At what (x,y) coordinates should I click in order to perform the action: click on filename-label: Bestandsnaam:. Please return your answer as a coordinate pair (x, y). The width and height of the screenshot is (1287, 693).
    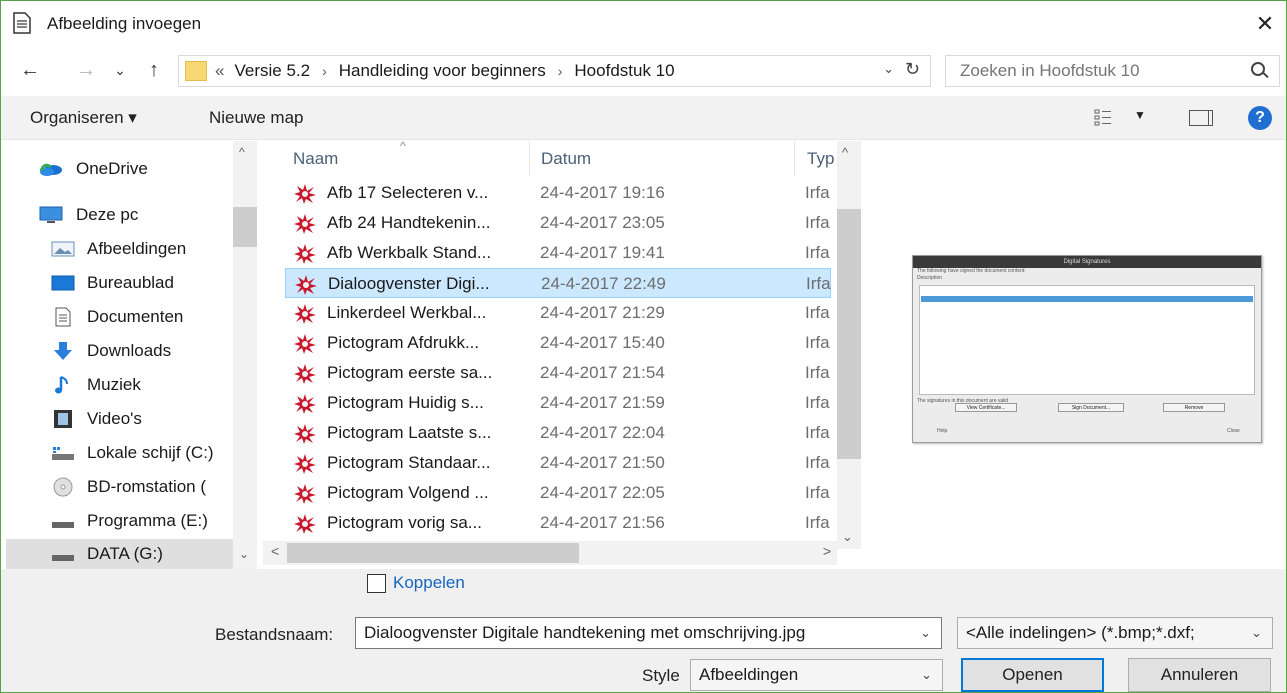
    Looking at the image, I should click on (274, 634).